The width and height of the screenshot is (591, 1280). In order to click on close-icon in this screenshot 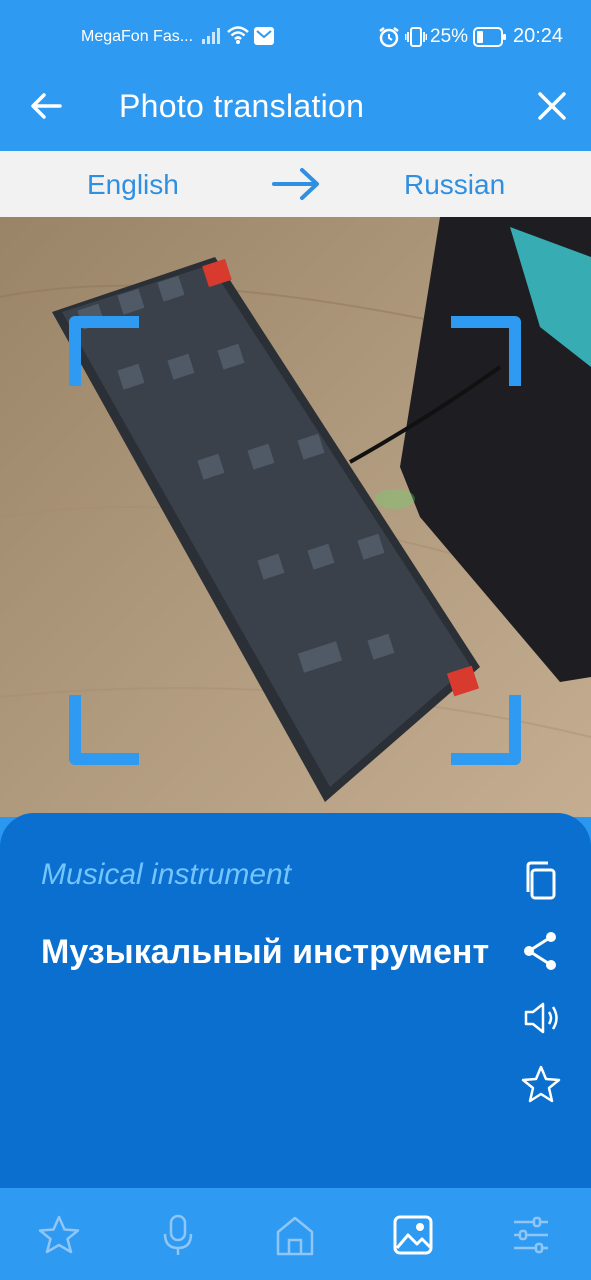, I will do `click(552, 106)`.